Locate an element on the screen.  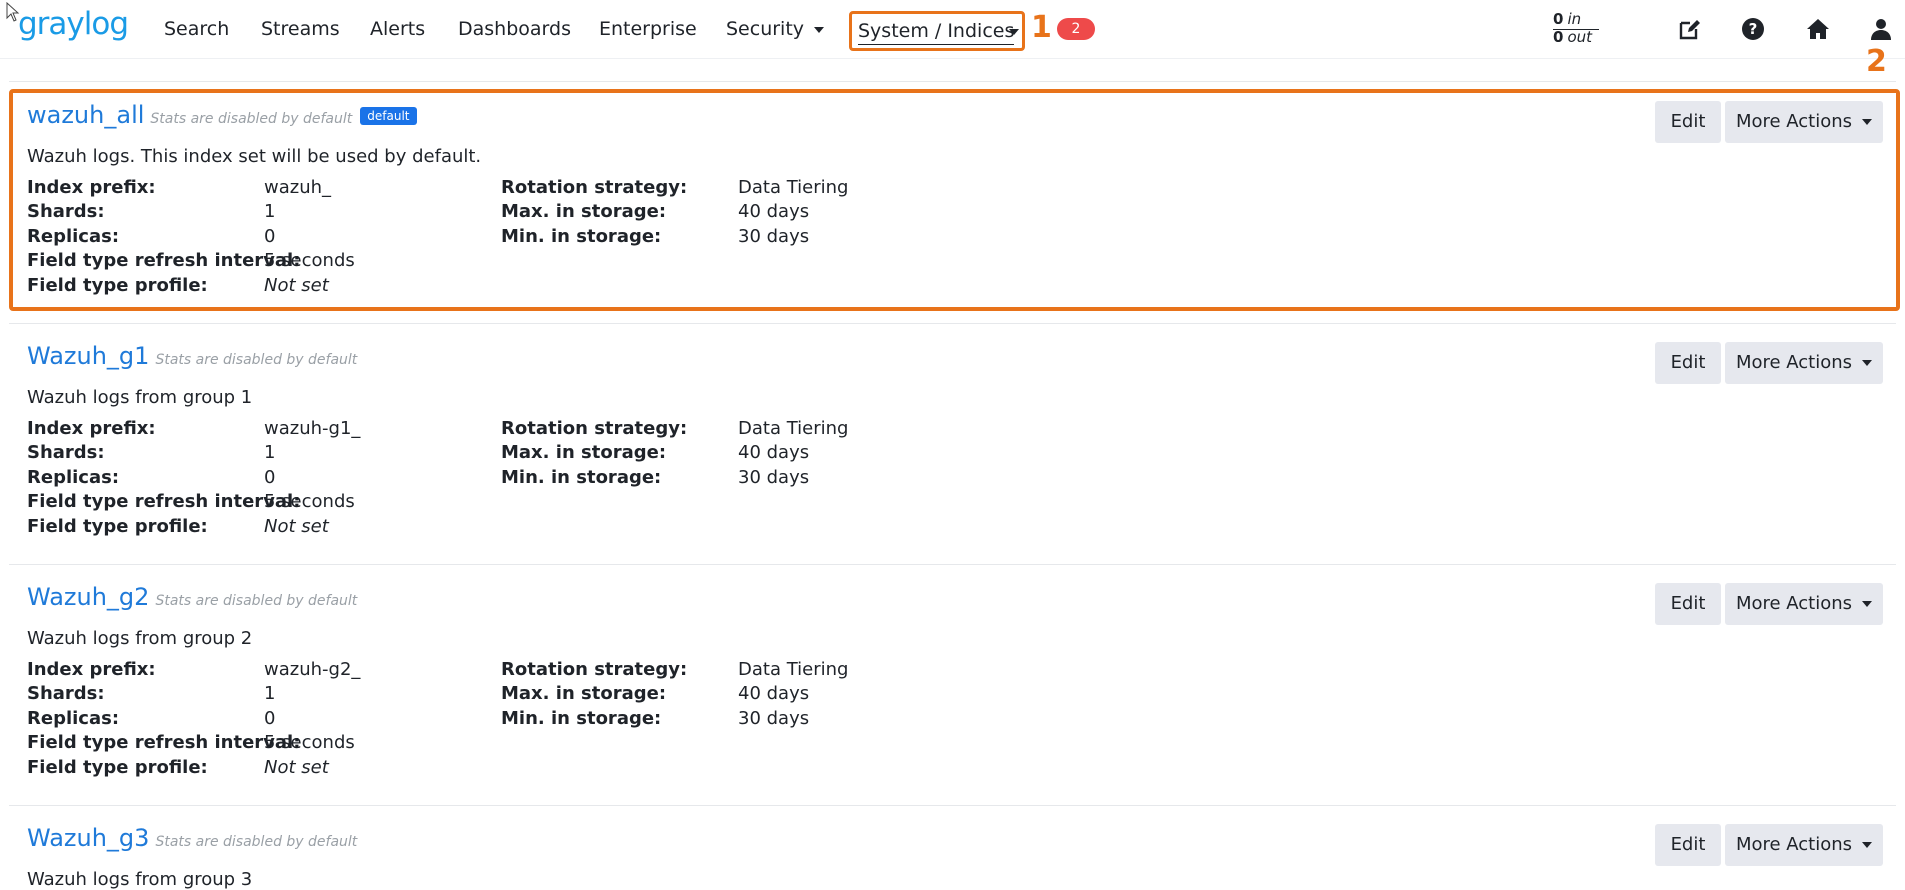
notification-badge: 2 is located at coordinates (1076, 29).